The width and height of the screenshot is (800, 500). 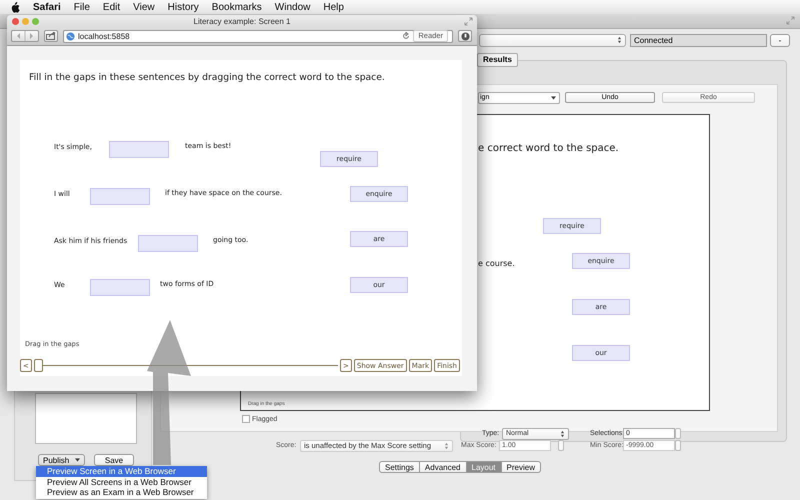 What do you see at coordinates (121, 471) in the screenshot?
I see `menu-item: Preview Screen in a Web Browser` at bounding box center [121, 471].